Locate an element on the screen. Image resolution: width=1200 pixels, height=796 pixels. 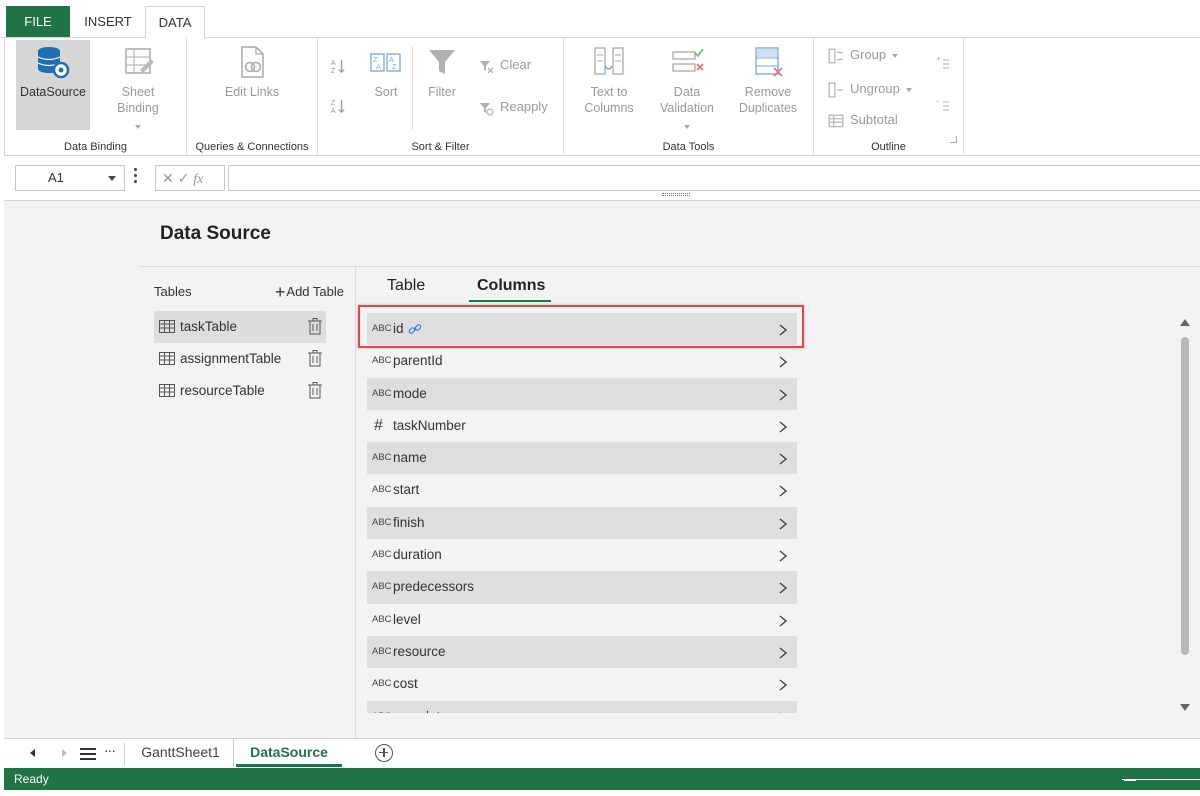
group-label-outline: Outline is located at coordinates (888, 147).